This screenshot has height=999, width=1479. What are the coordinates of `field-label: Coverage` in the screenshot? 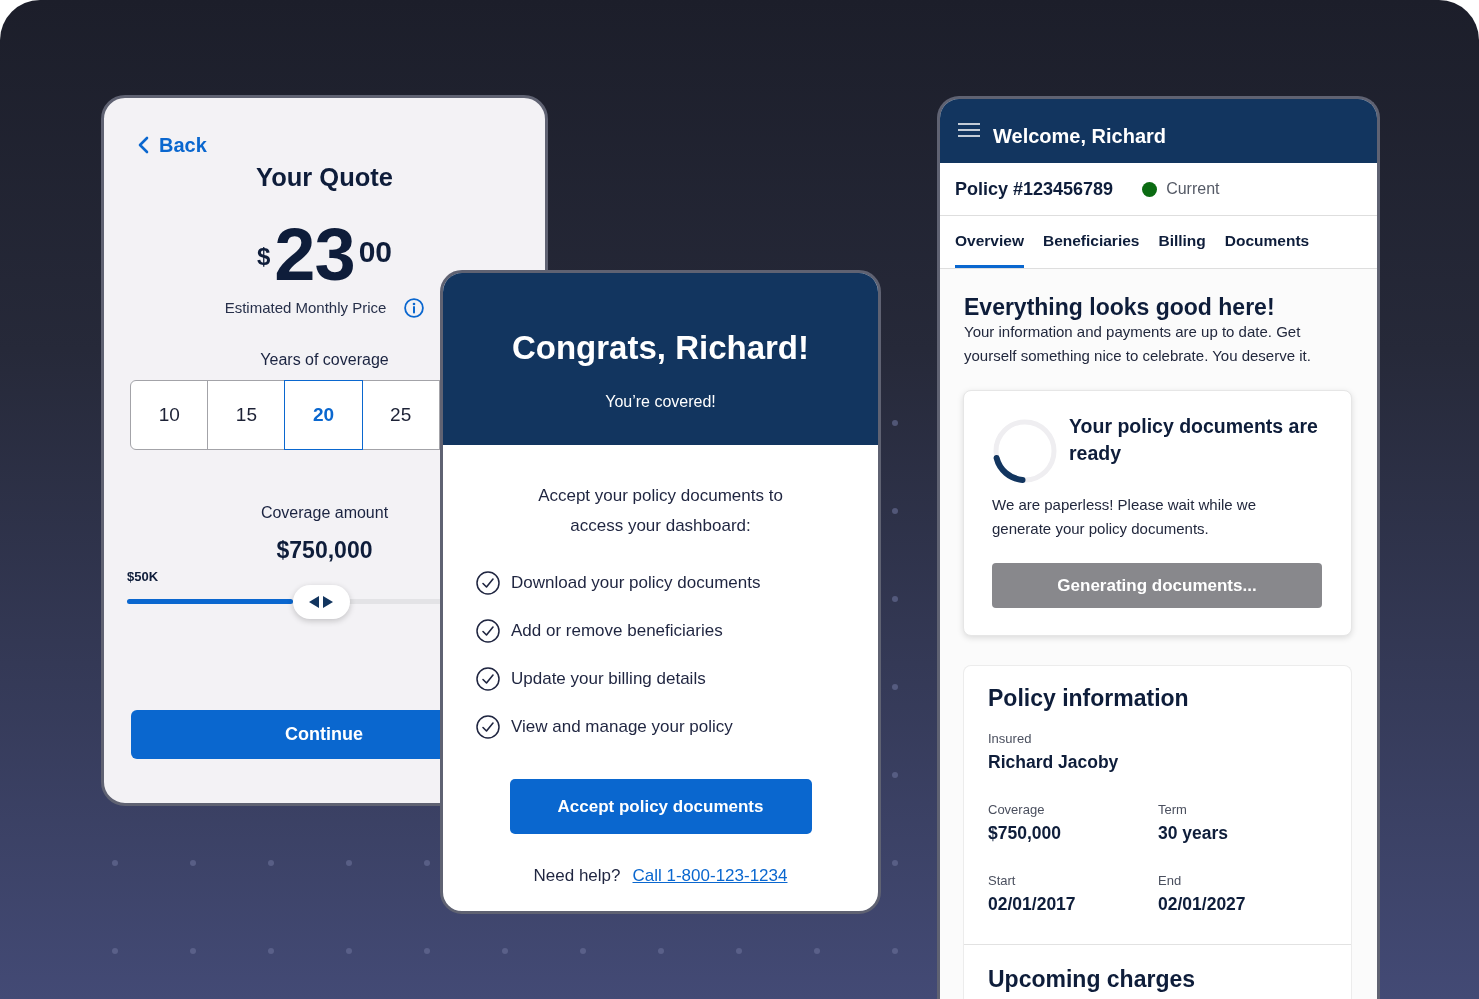 It's located at (1016, 810).